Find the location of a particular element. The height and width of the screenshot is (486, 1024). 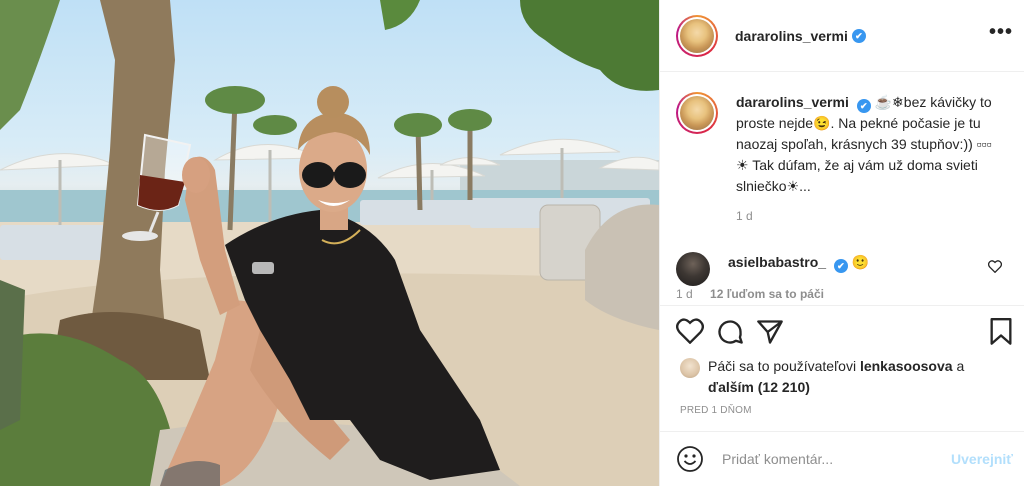

more-options-icon: ••• is located at coordinates (1001, 32).